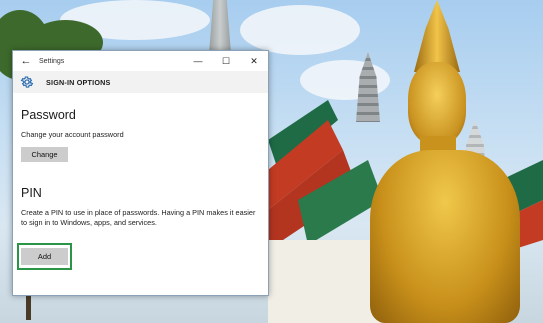  I want to click on password-section-title: Password, so click(48, 115).